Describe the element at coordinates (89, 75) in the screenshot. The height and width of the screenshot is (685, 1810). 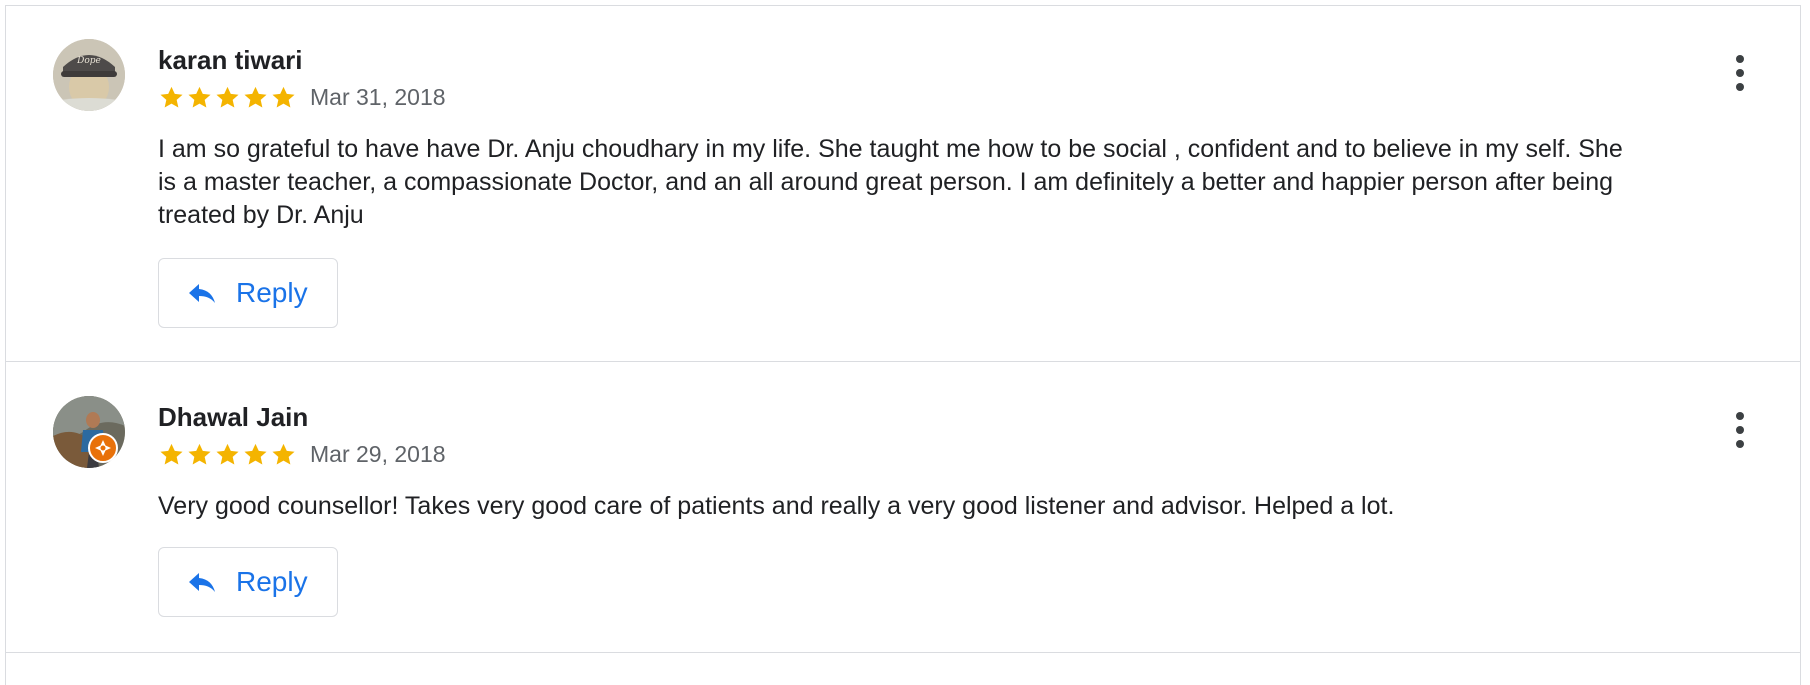
I see `avatar: Dope` at that location.